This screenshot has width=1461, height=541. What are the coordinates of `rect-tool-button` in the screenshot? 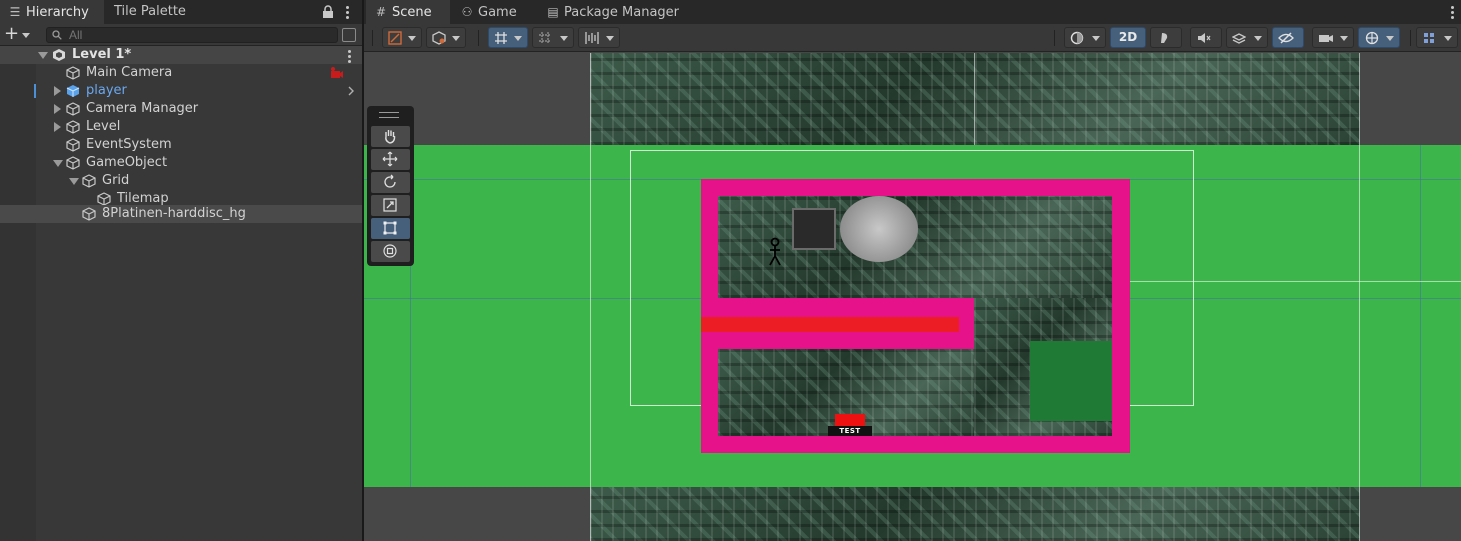 It's located at (390, 228).